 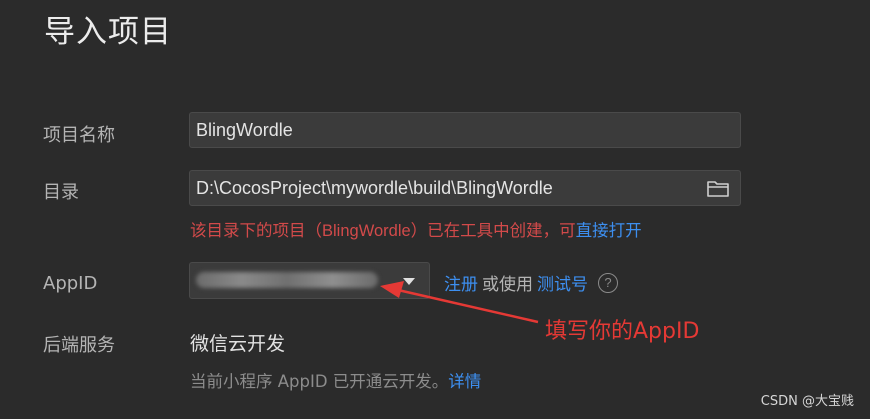 What do you see at coordinates (465, 130) in the screenshot?
I see `project-name-input: BlingWordle` at bounding box center [465, 130].